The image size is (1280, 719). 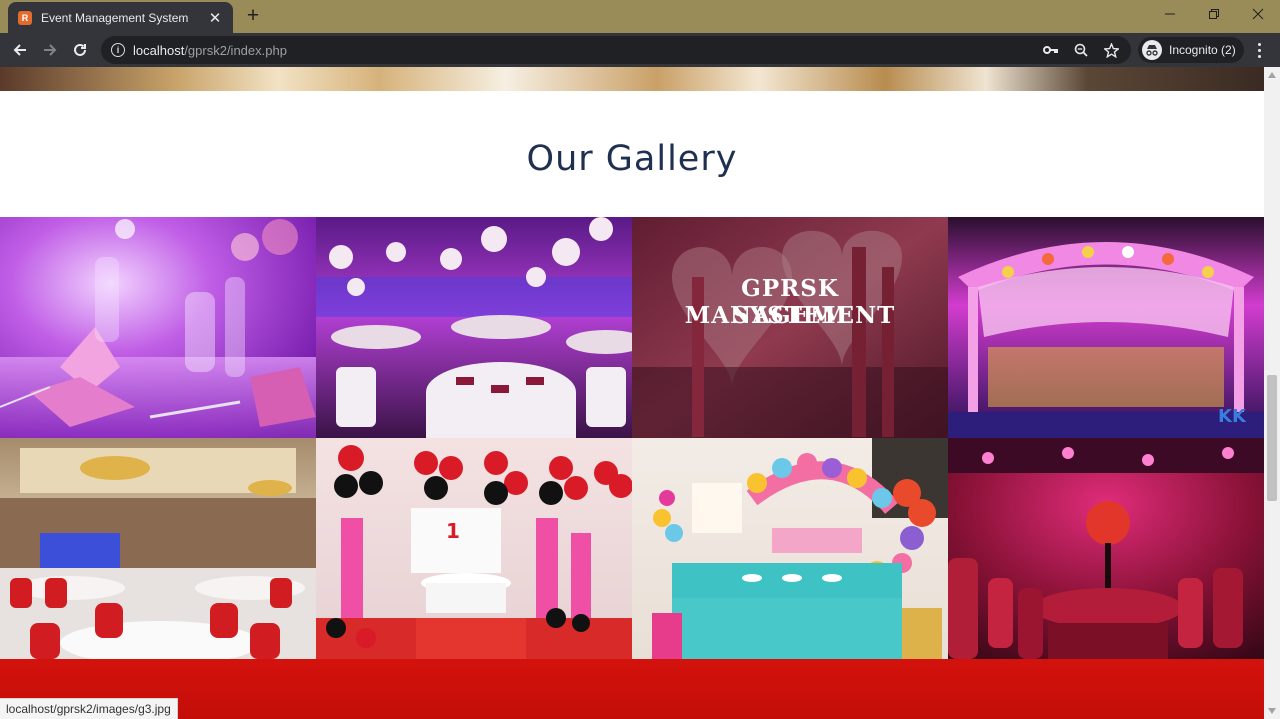 What do you see at coordinates (118, 50) in the screenshot?
I see `info-icon: i` at bounding box center [118, 50].